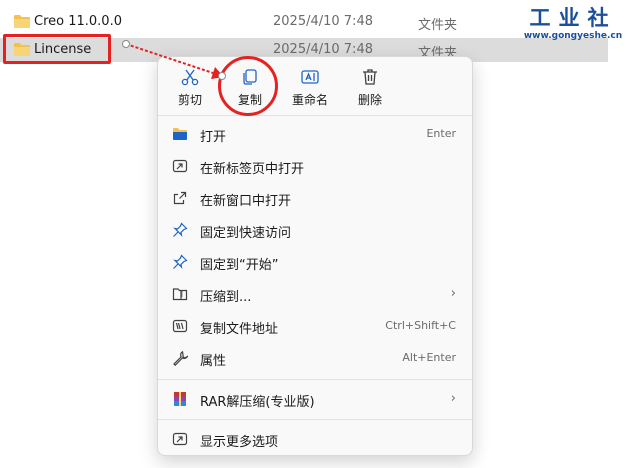  I want to click on menu-item-label: 在新窗口中打开, so click(246, 201).